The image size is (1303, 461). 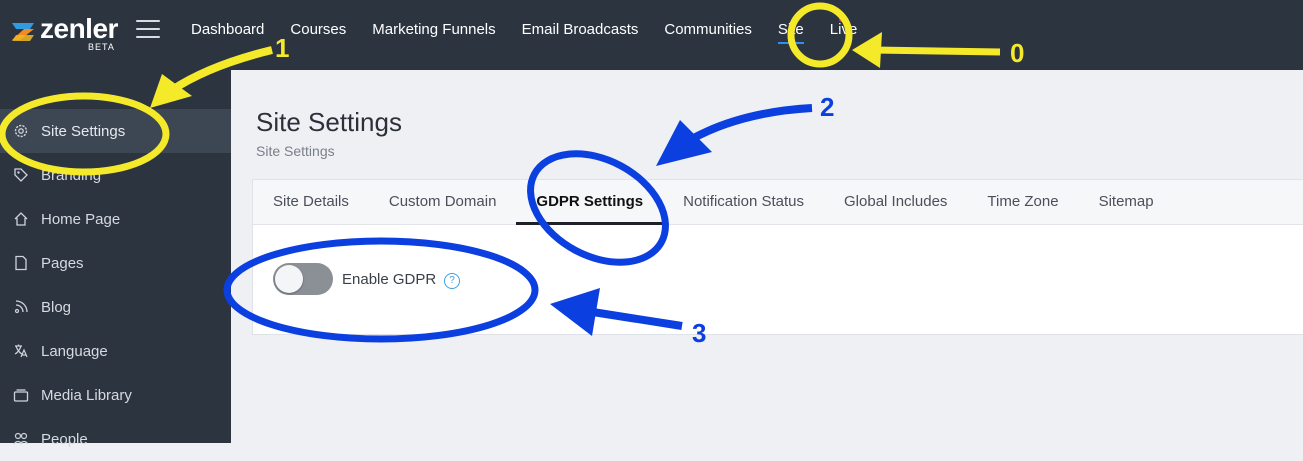 I want to click on nav-live: Live, so click(x=844, y=30).